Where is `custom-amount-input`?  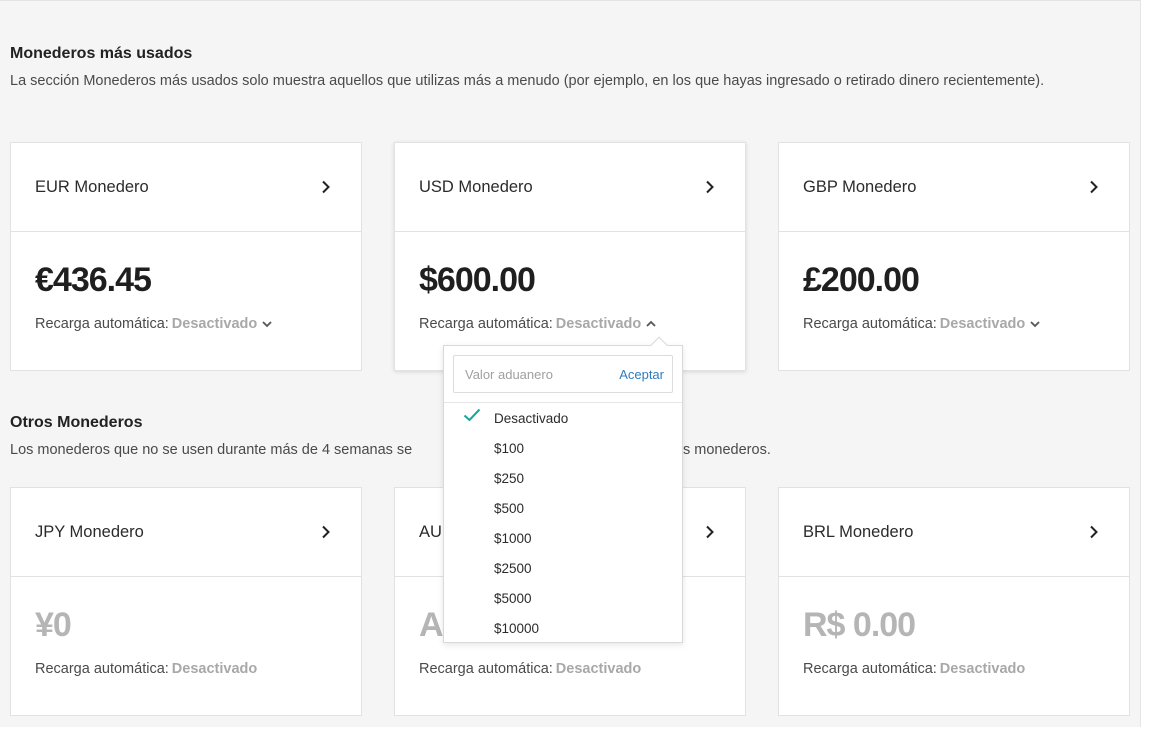
custom-amount-input is located at coordinates (535, 374).